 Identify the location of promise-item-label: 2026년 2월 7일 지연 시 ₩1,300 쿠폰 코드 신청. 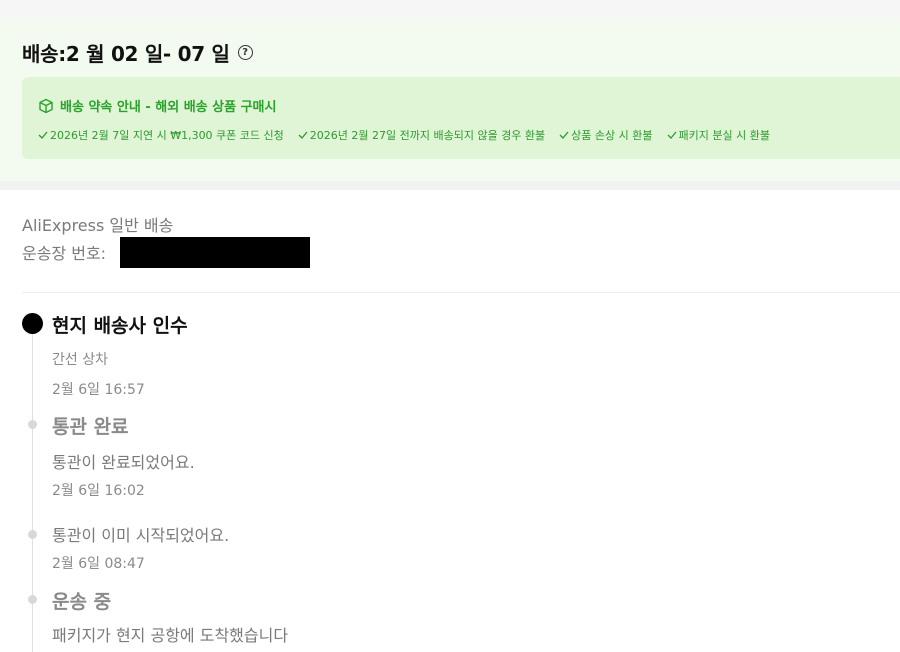
(167, 135).